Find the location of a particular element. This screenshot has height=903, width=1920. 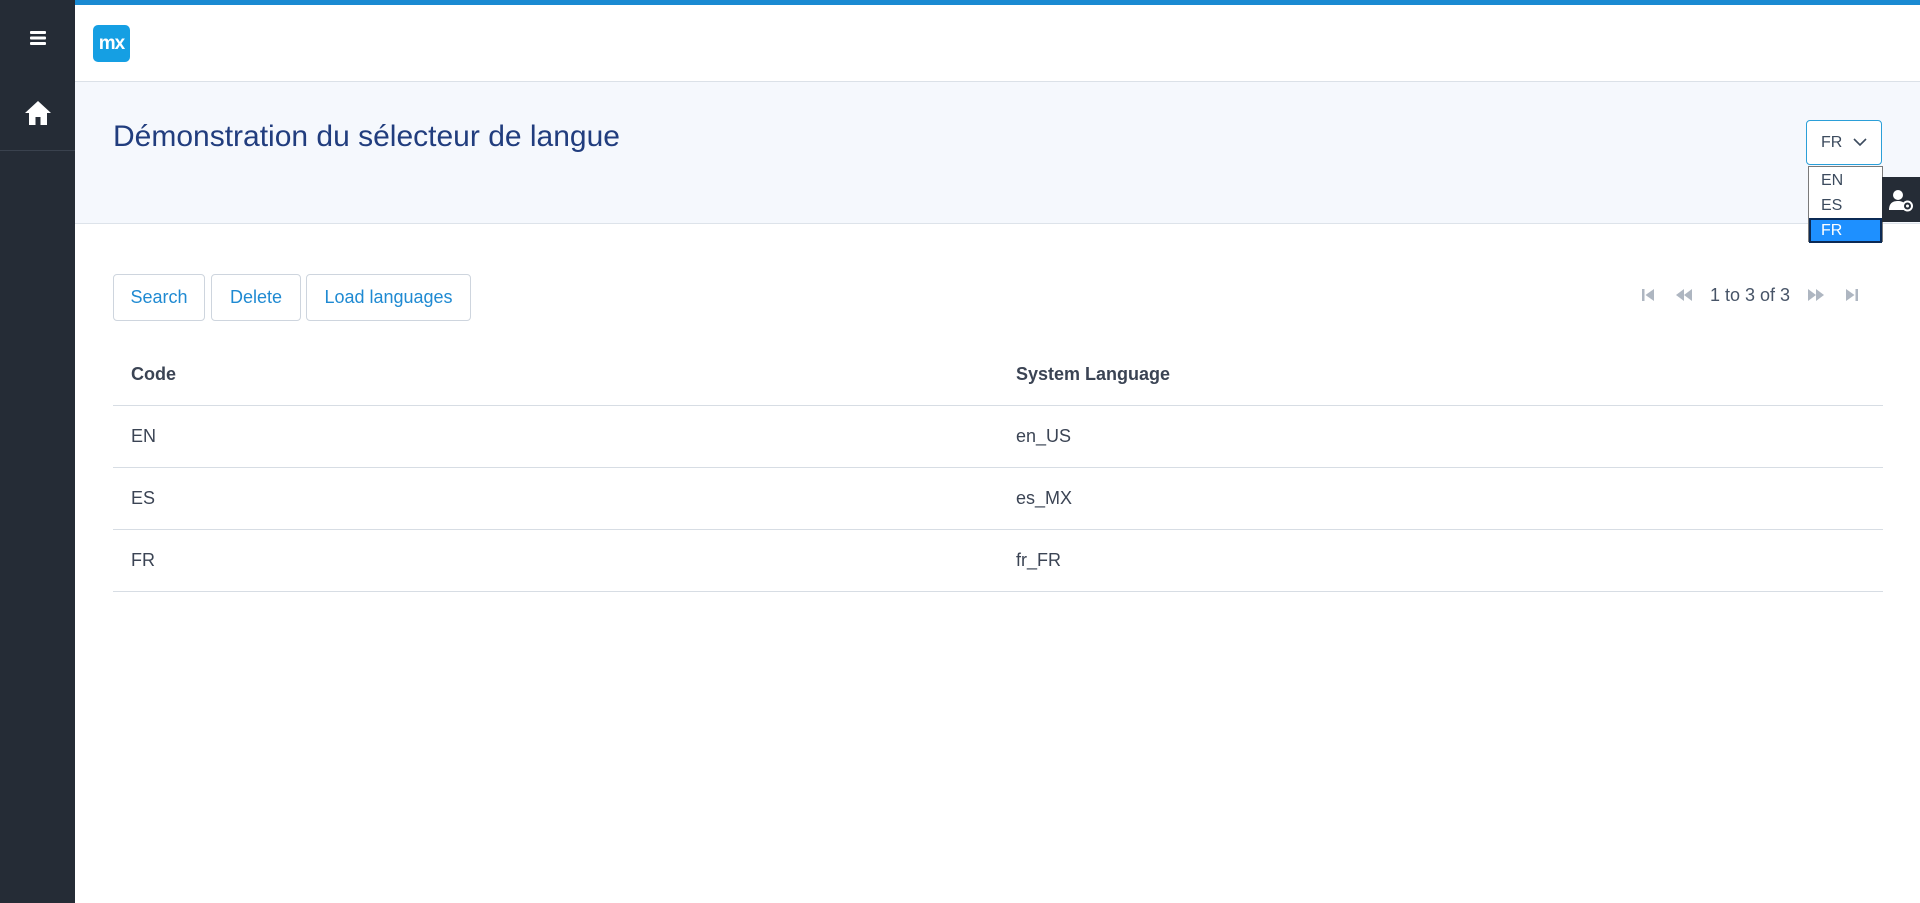

table-row: EN en_US is located at coordinates (998, 437).